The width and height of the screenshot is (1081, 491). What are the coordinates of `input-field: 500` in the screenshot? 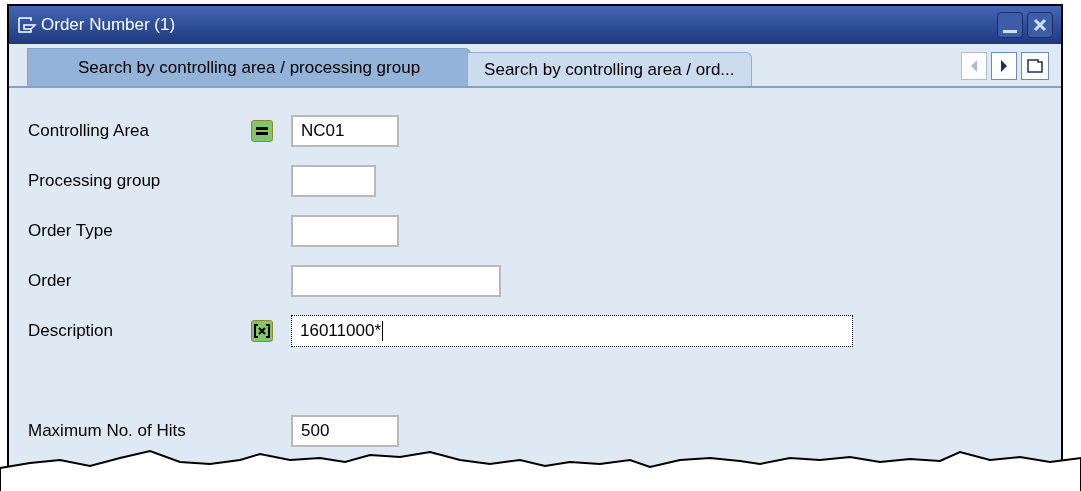 It's located at (345, 431).